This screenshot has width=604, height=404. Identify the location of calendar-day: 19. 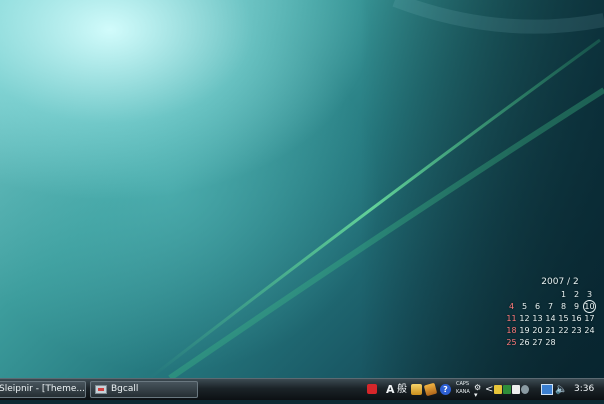
(524, 330).